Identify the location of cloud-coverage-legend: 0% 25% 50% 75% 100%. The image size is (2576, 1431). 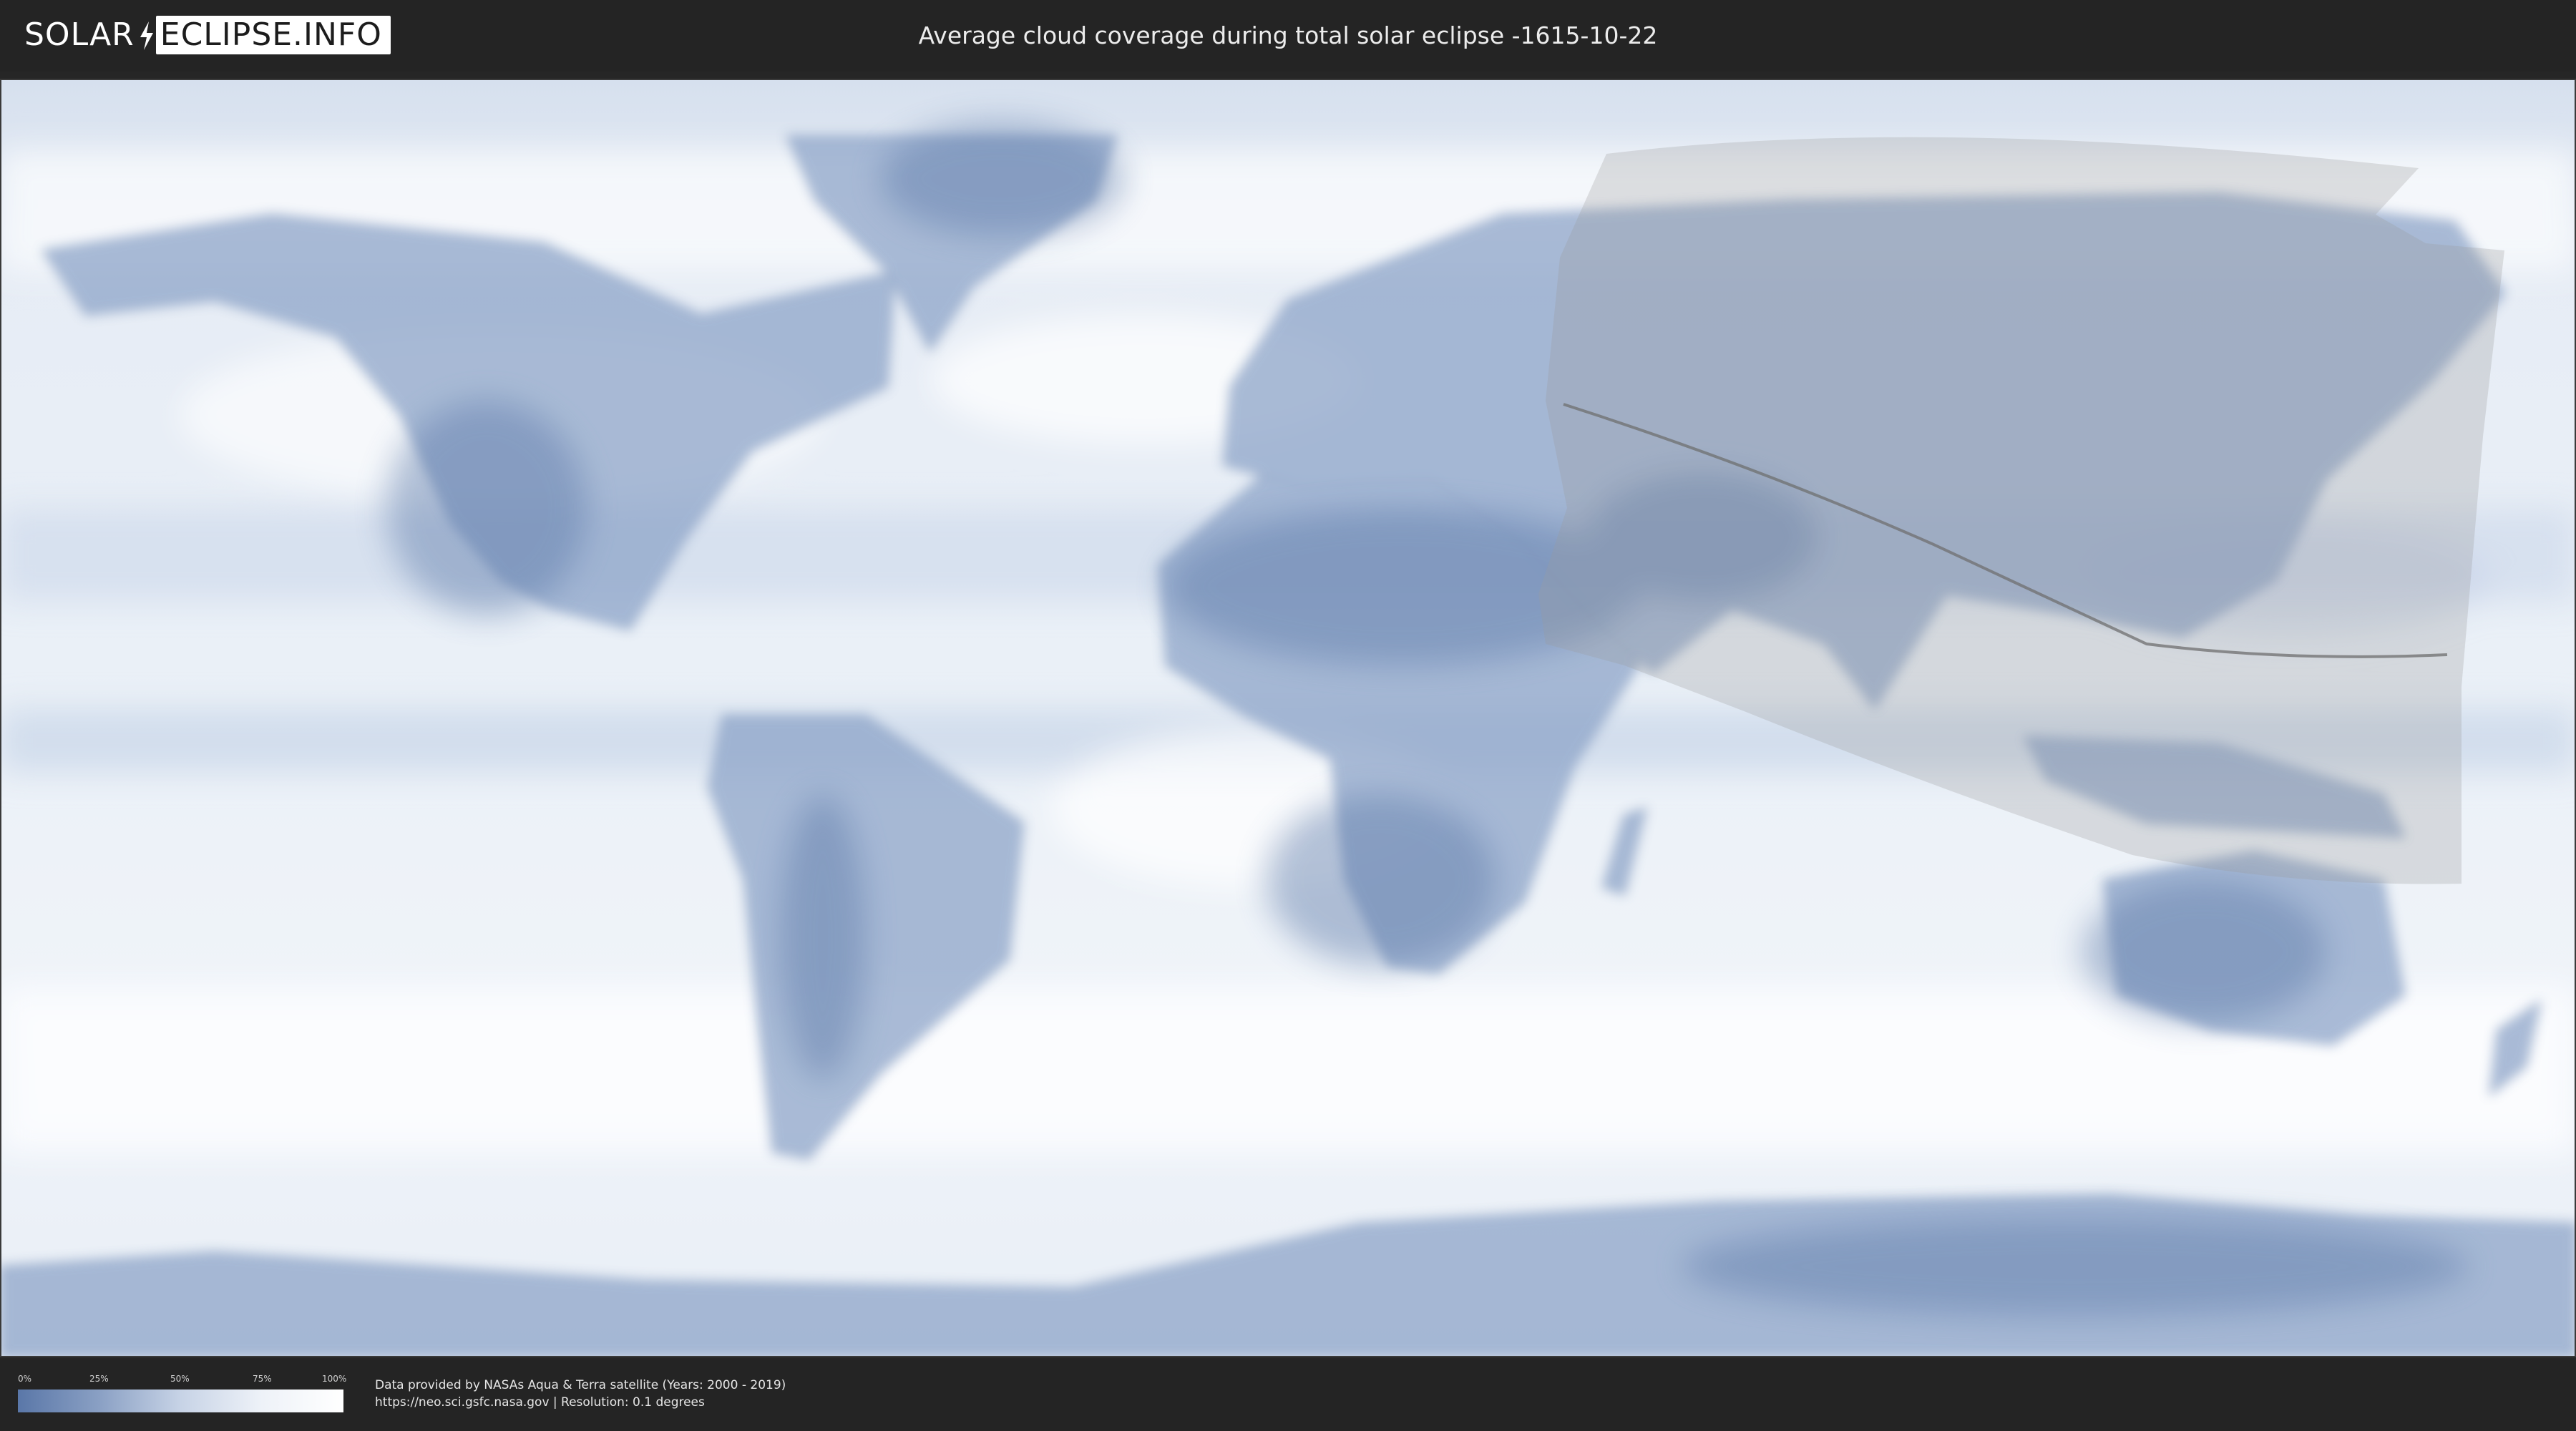
(182, 1393).